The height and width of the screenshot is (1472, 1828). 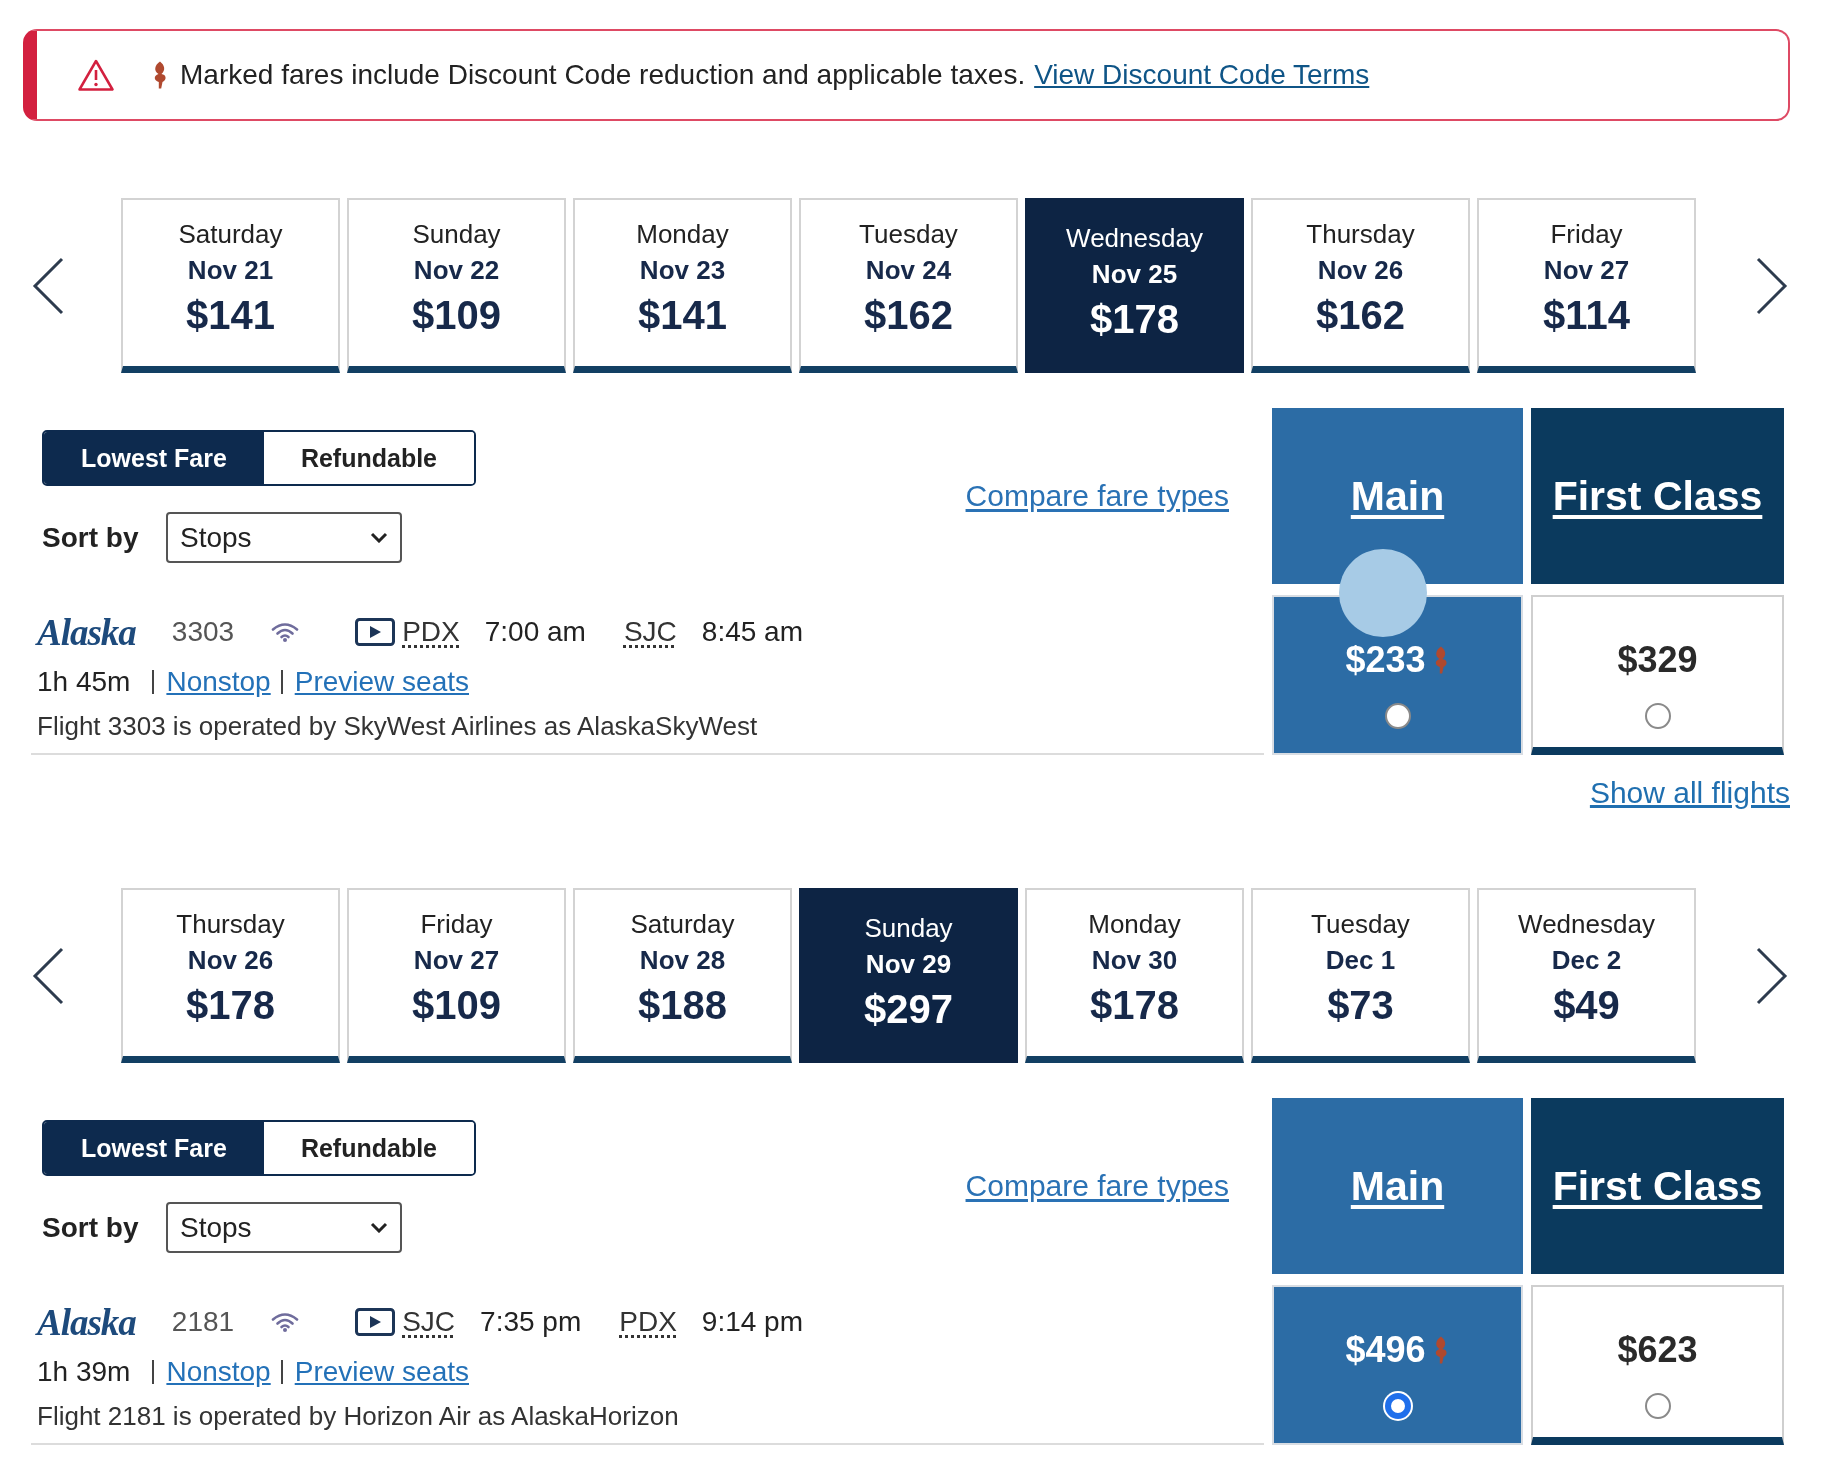 What do you see at coordinates (531, 1322) in the screenshot?
I see `departure-time: 7:35 pm` at bounding box center [531, 1322].